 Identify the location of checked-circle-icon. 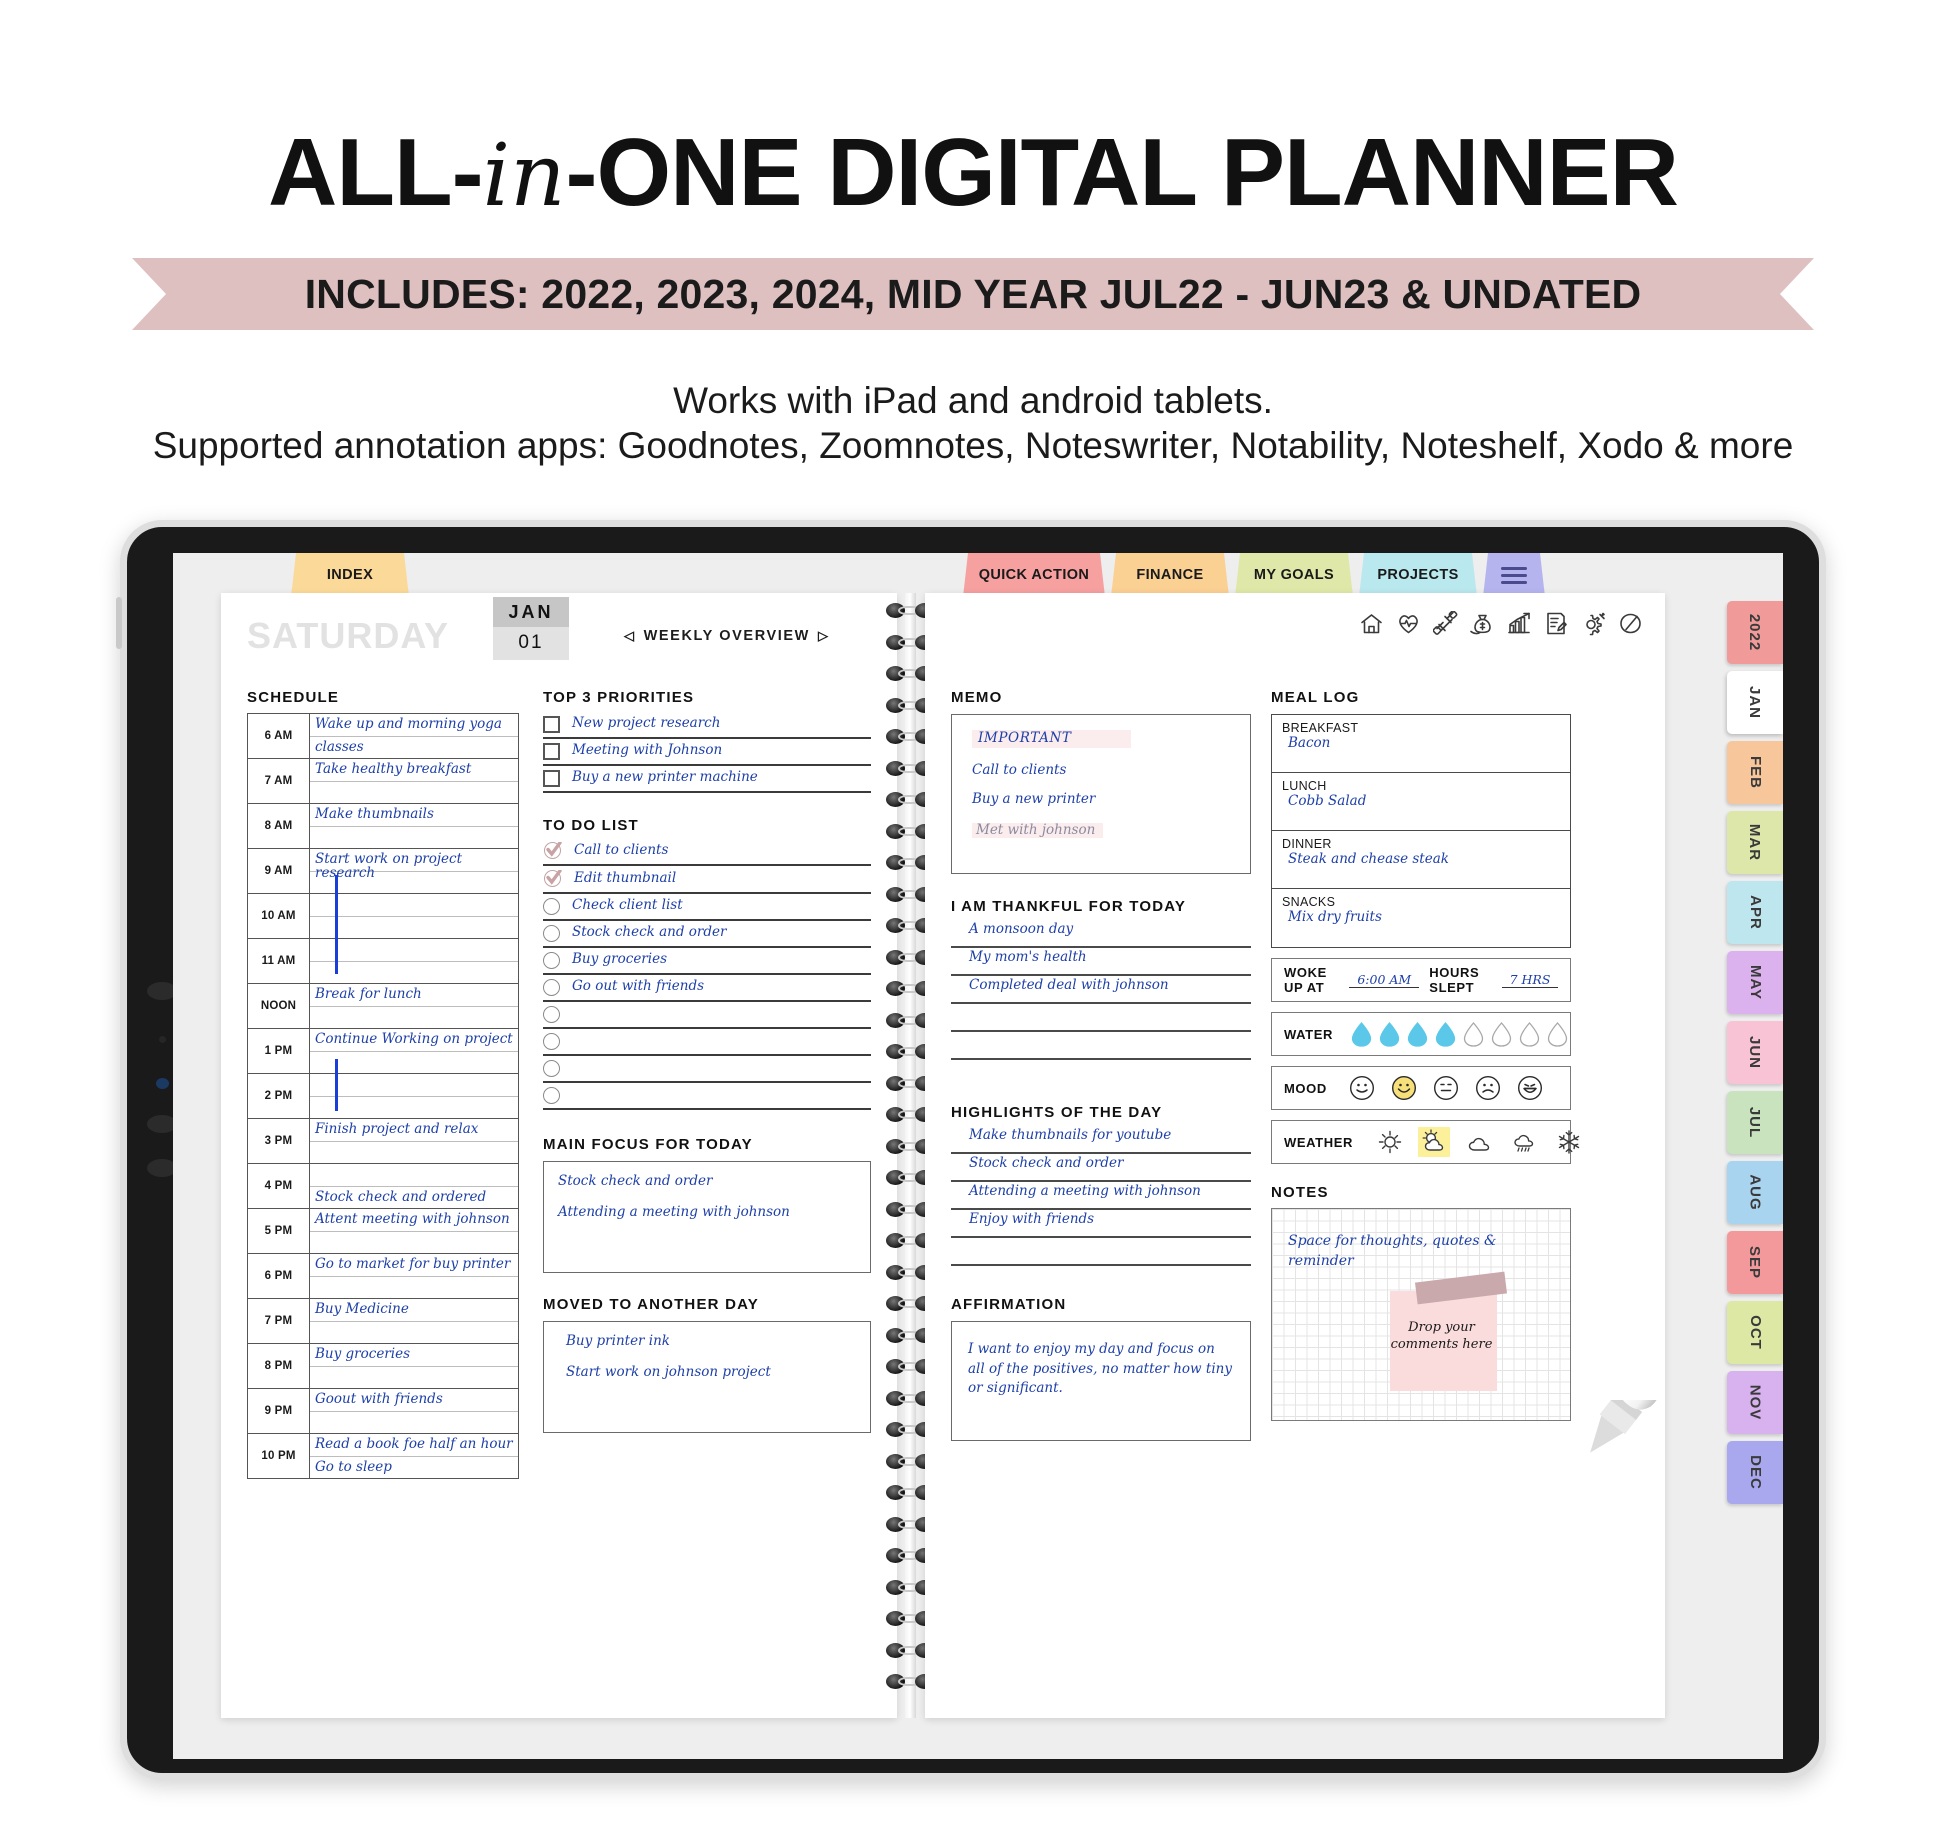
(552, 850).